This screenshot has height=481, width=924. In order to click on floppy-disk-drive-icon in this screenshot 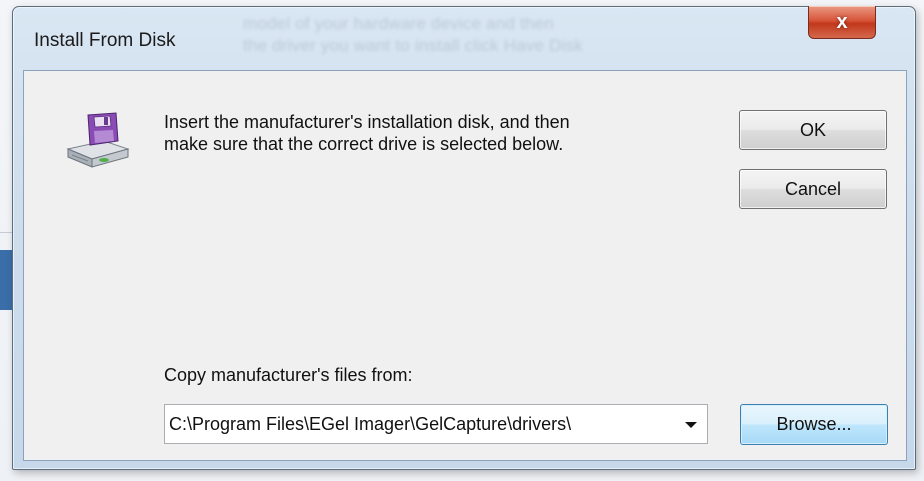, I will do `click(98, 144)`.